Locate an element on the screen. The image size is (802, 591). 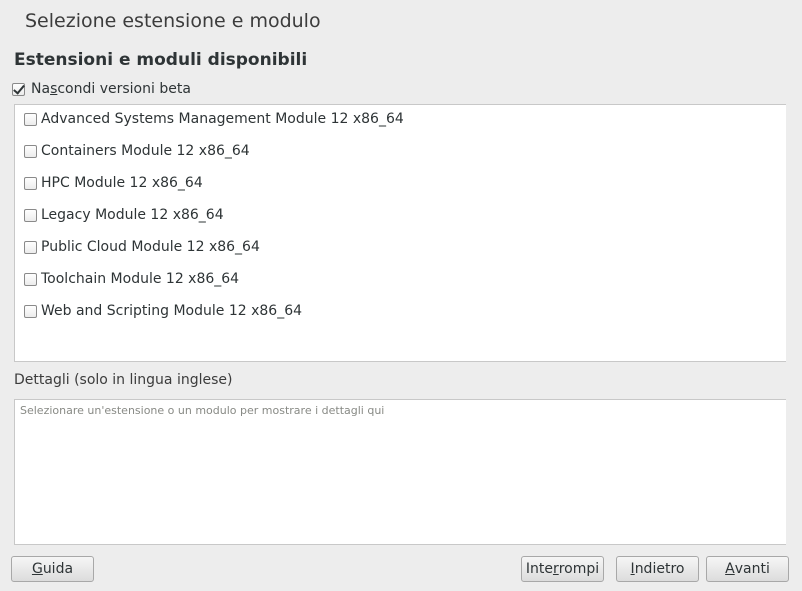
hide-beta-label-pre: Na is located at coordinates (41, 89).